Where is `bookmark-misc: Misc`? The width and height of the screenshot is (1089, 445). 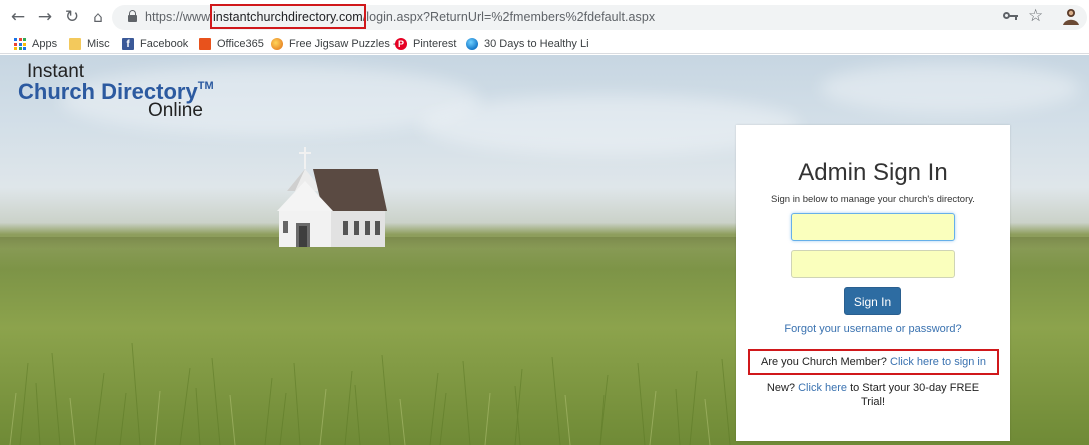
bookmark-misc: Misc is located at coordinates (89, 44).